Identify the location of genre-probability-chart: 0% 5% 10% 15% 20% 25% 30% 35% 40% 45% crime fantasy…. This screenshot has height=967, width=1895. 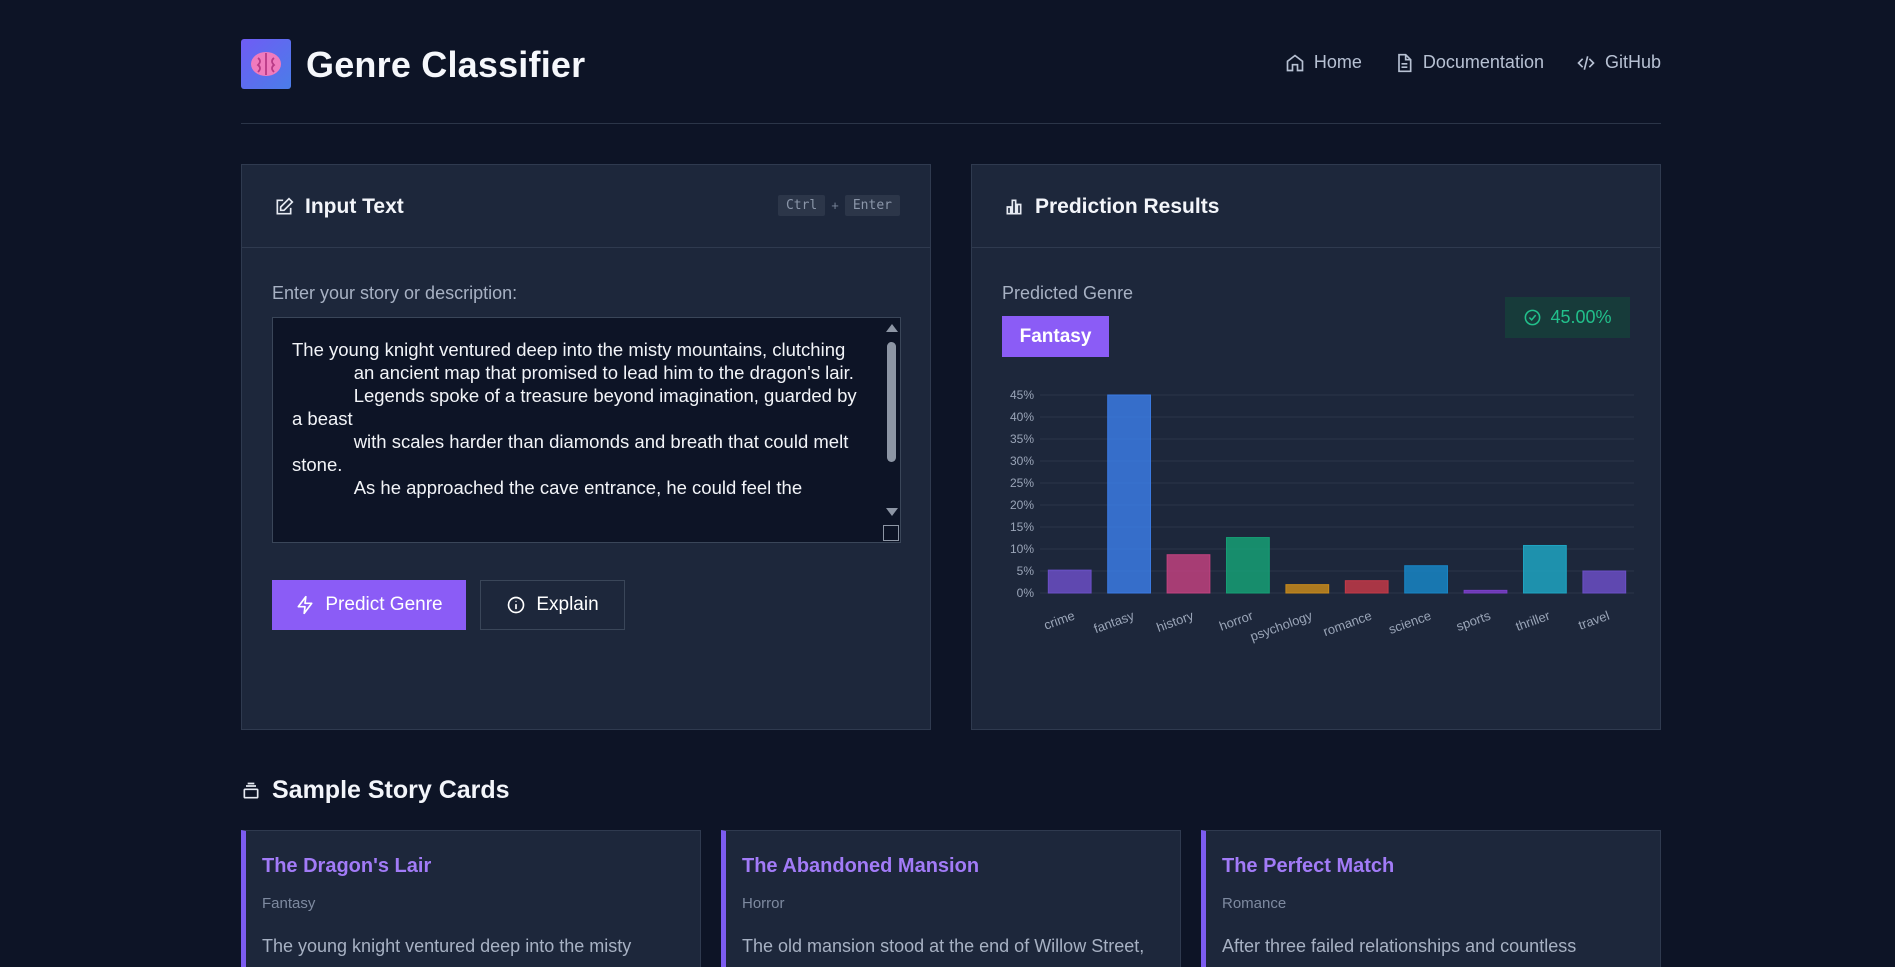
(1322, 516).